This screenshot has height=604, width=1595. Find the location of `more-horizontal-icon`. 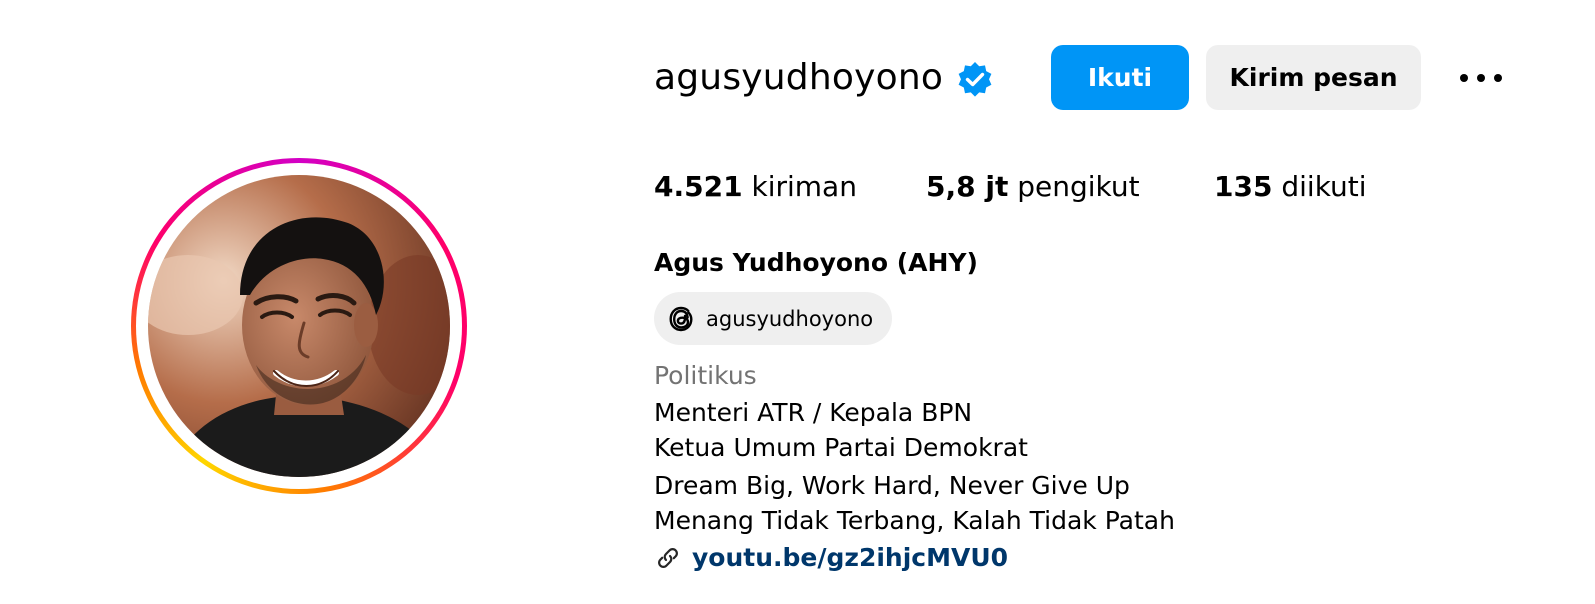

more-horizontal-icon is located at coordinates (1481, 78).